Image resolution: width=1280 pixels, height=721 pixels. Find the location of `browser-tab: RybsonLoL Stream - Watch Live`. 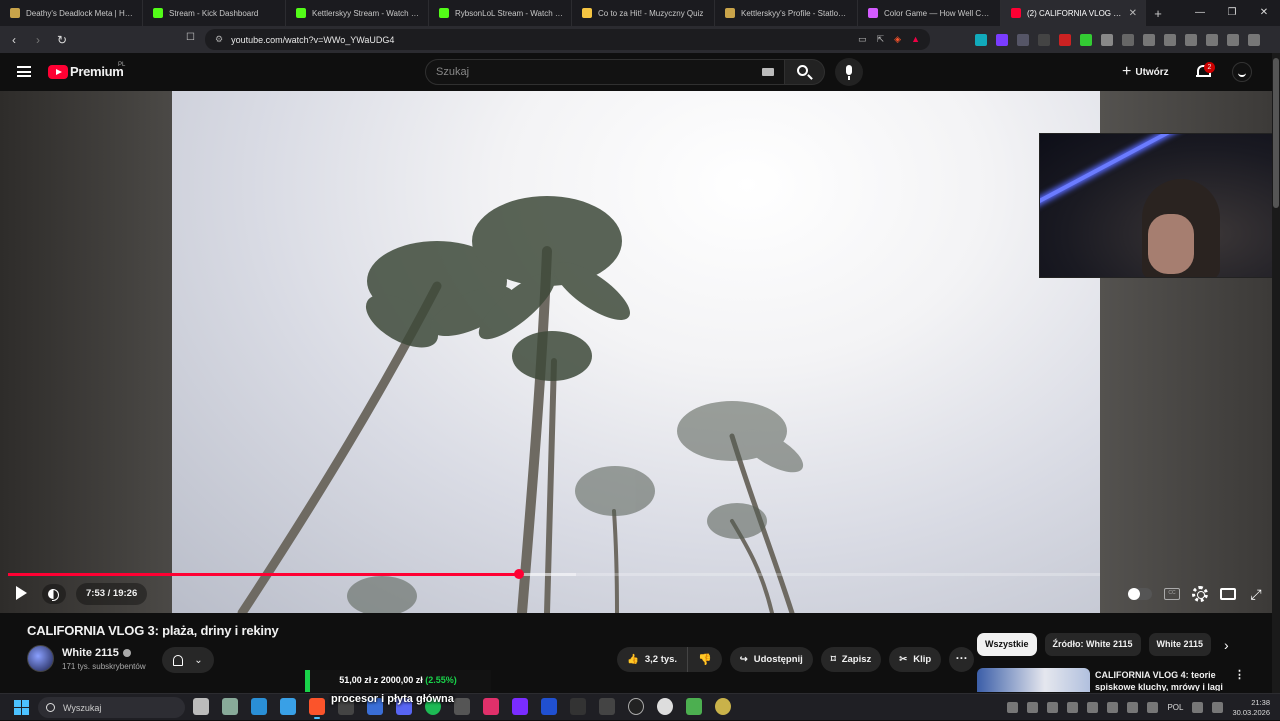

browser-tab: RybsonLoL Stream - Watch Live is located at coordinates (500, 13).